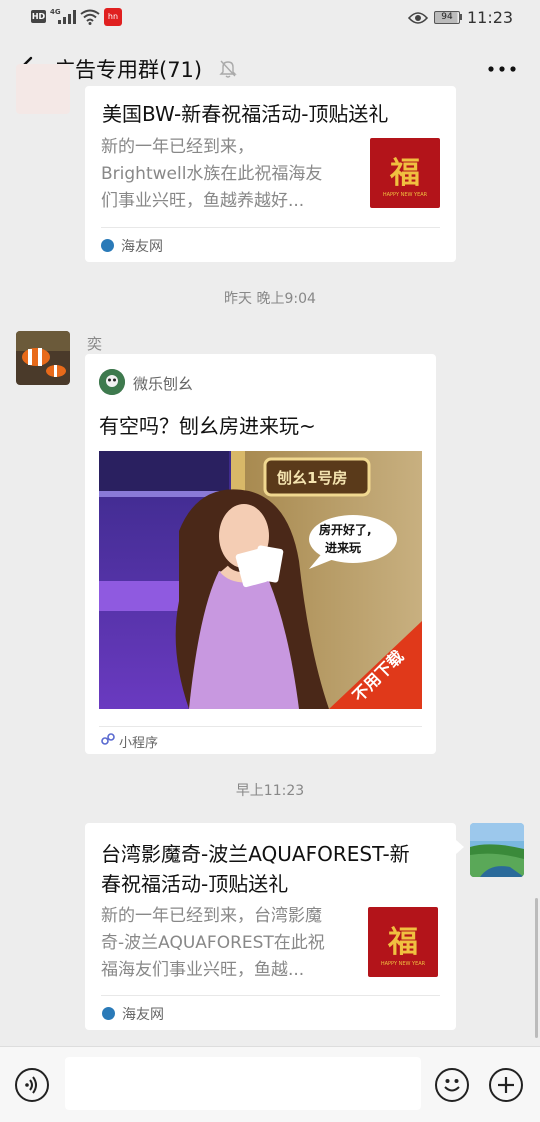  What do you see at coordinates (255, 854) in the screenshot?
I see `card-title-line-1: 台湾影魔奇-波兰AQUAFOREST-新` at bounding box center [255, 854].